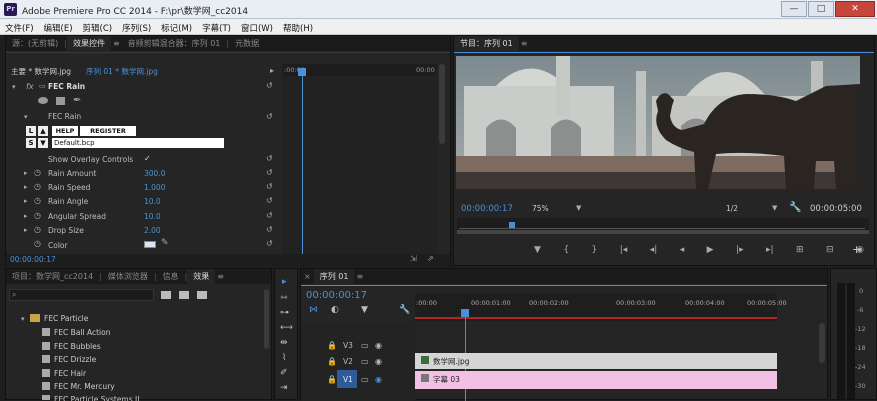 This screenshot has height=401, width=877. I want to click on effects-search-input, so click(81, 295).